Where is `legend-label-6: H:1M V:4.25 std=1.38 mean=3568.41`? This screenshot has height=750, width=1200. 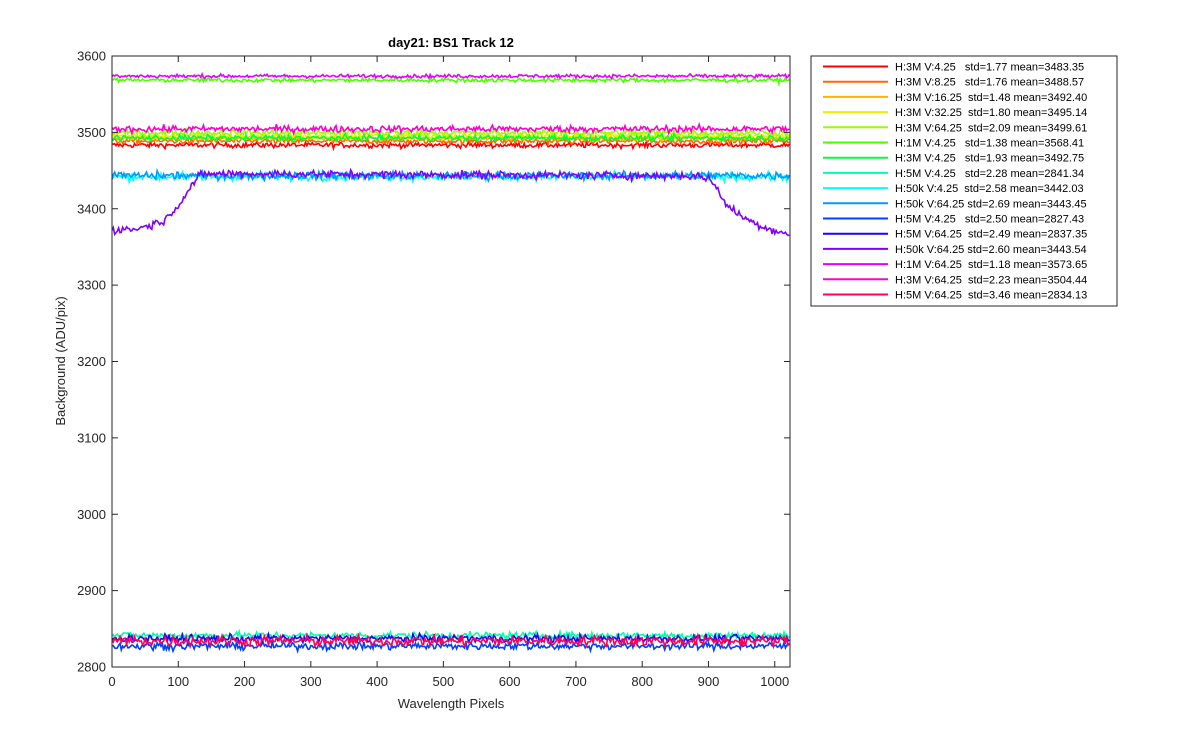
legend-label-6: H:1M V:4.25 std=1.38 mean=3568.41 is located at coordinates (989, 144).